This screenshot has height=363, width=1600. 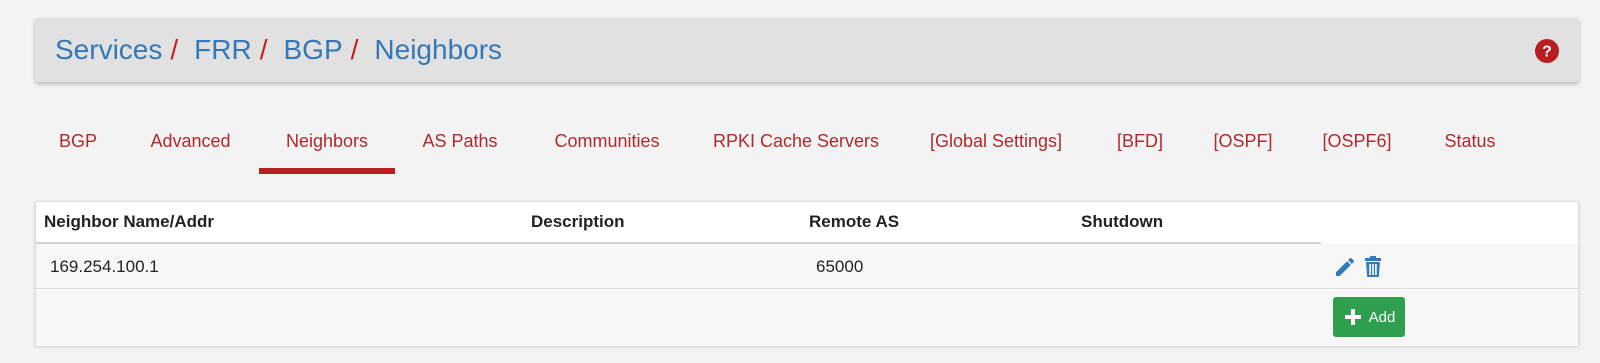 I want to click on trash-icon, so click(x=1373, y=267).